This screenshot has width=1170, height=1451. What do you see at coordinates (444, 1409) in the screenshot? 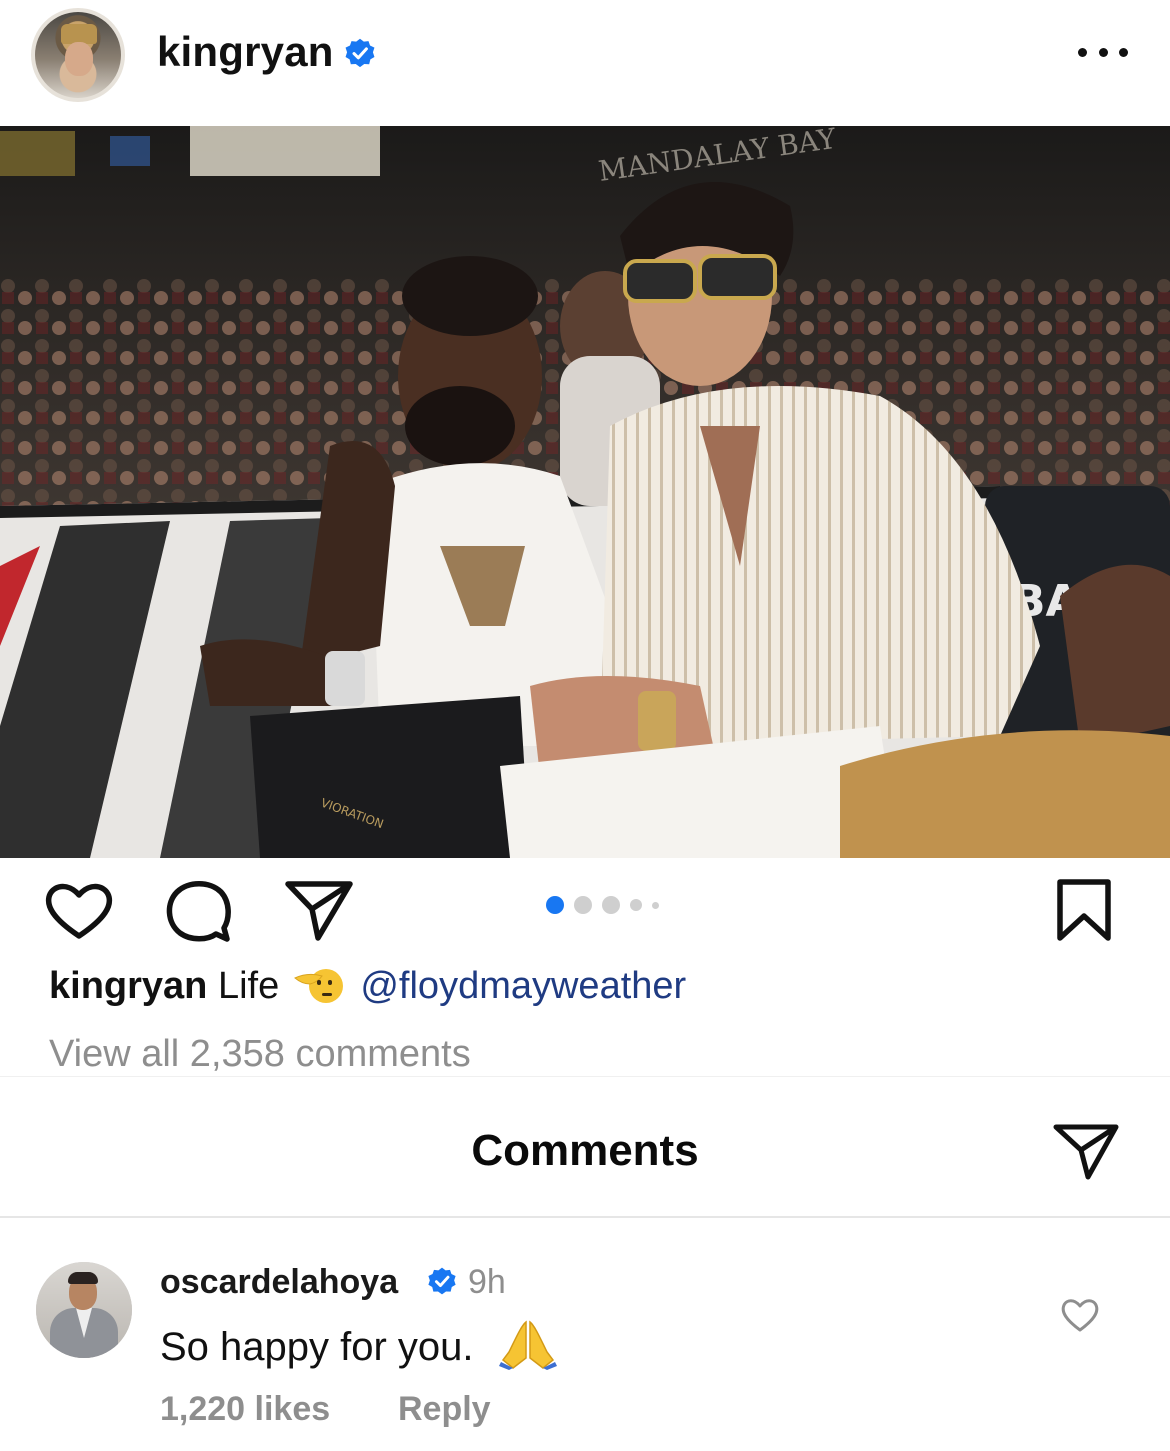
I see `reply-button: Reply` at bounding box center [444, 1409].